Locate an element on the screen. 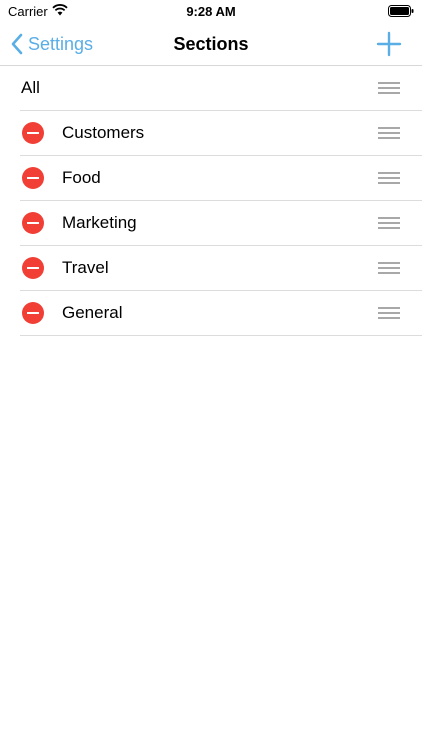  list-item-label: Marketing is located at coordinates (99, 222).